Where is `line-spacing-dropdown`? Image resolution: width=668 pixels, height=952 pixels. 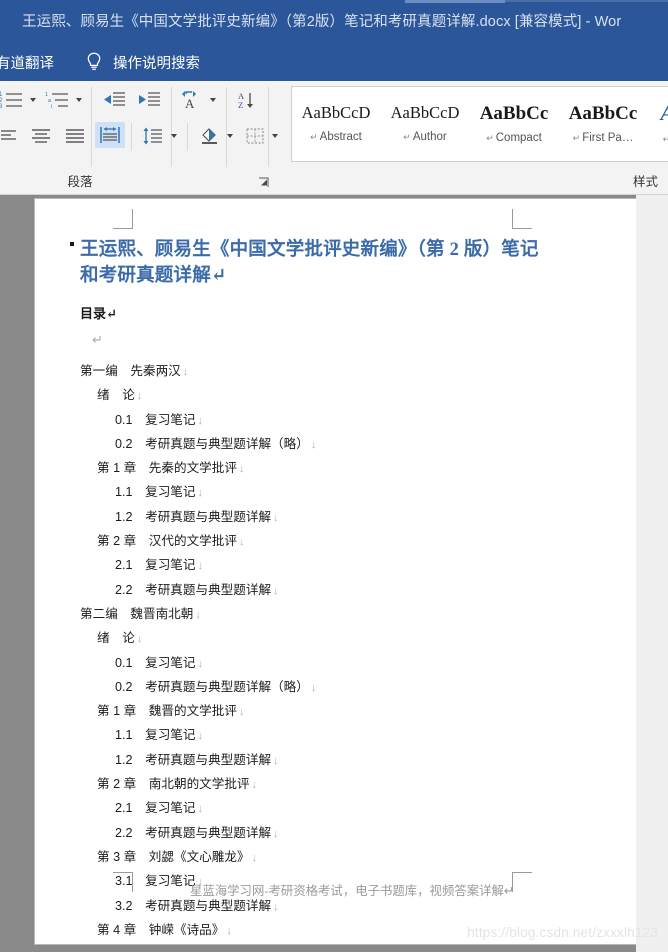 line-spacing-dropdown is located at coordinates (174, 136).